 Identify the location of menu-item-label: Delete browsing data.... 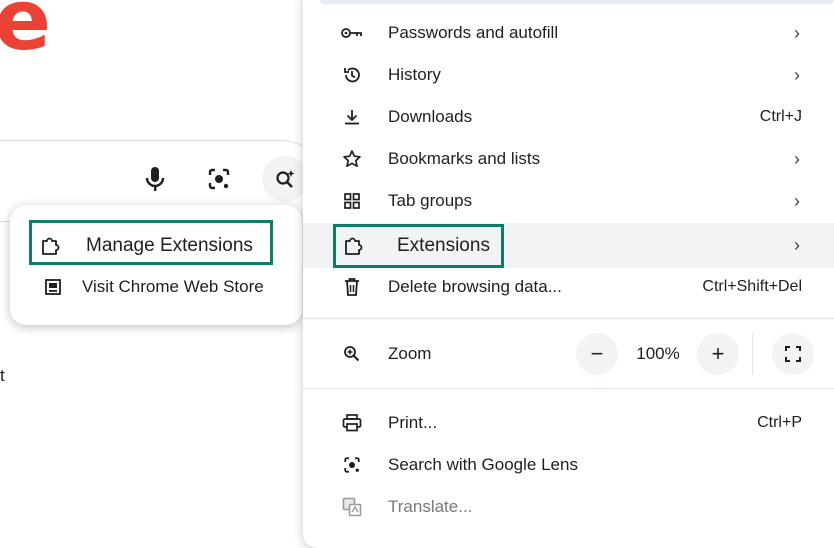
(475, 286).